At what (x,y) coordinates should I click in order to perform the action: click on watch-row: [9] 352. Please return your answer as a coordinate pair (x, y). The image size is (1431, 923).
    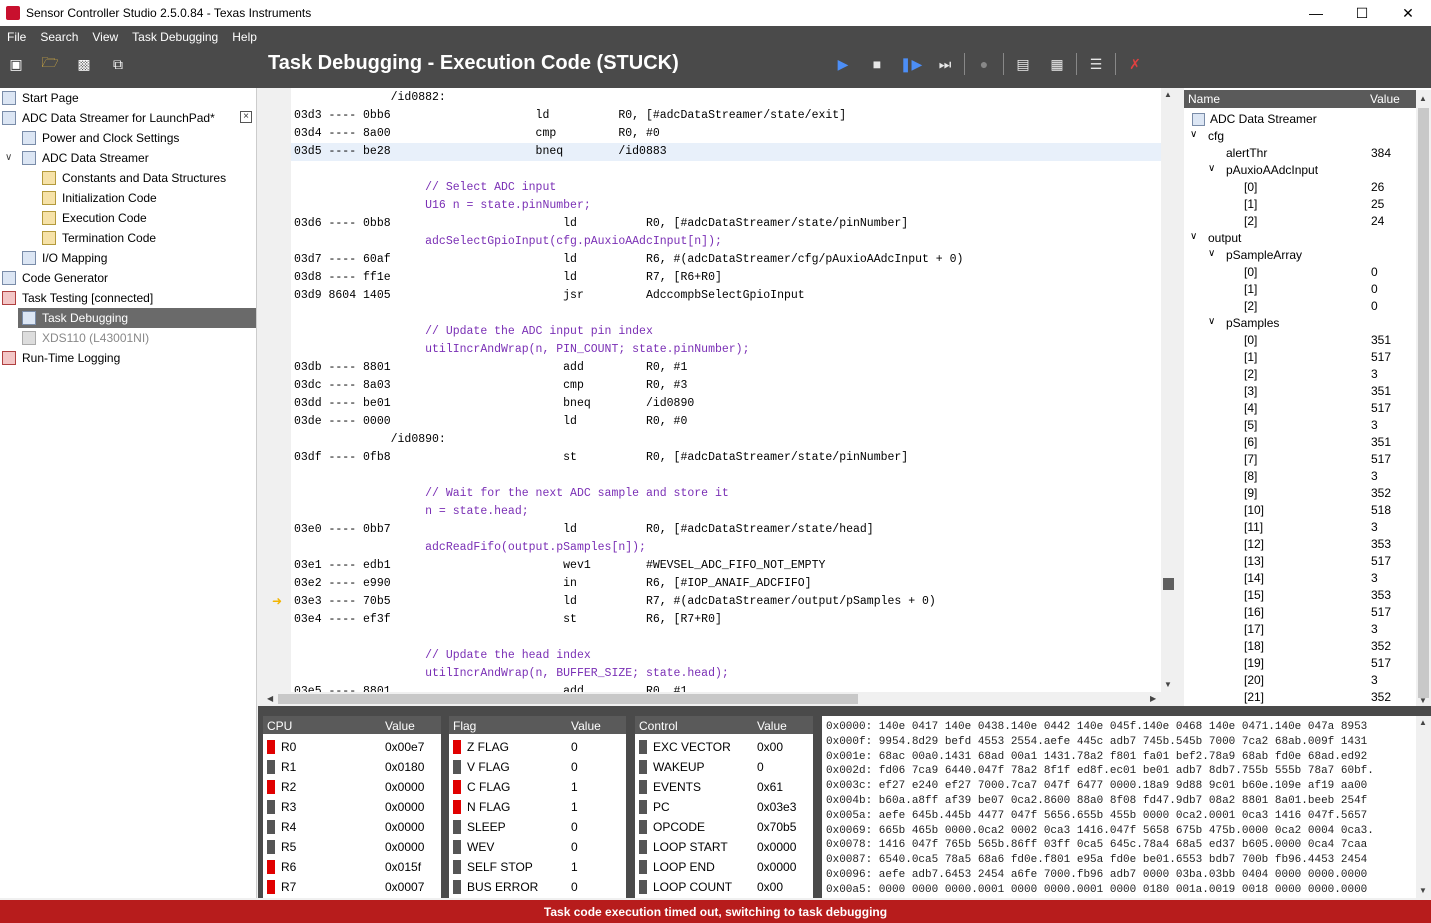
    Looking at the image, I should click on (1301, 493).